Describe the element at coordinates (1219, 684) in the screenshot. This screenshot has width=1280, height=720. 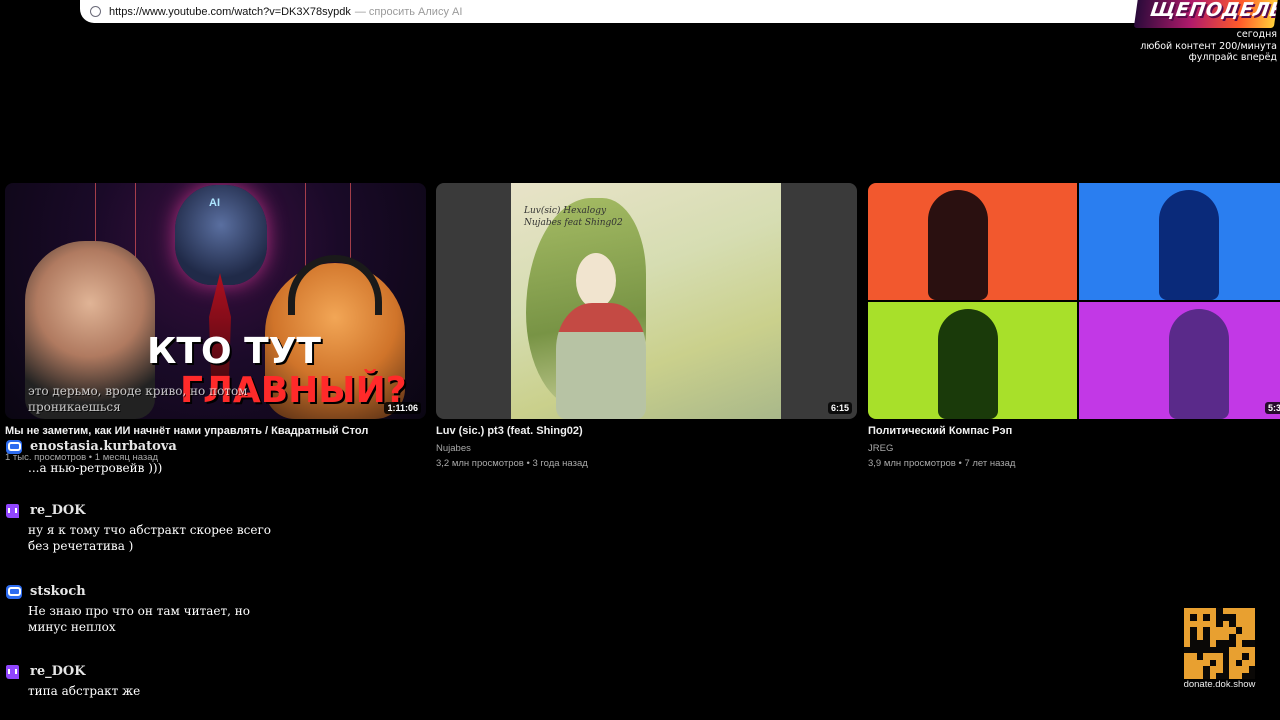
I see `donate-link: donate.dok.show` at that location.